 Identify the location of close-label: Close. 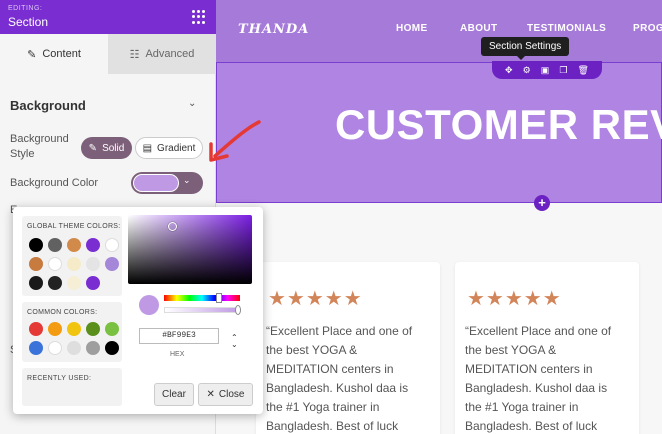
(231, 394).